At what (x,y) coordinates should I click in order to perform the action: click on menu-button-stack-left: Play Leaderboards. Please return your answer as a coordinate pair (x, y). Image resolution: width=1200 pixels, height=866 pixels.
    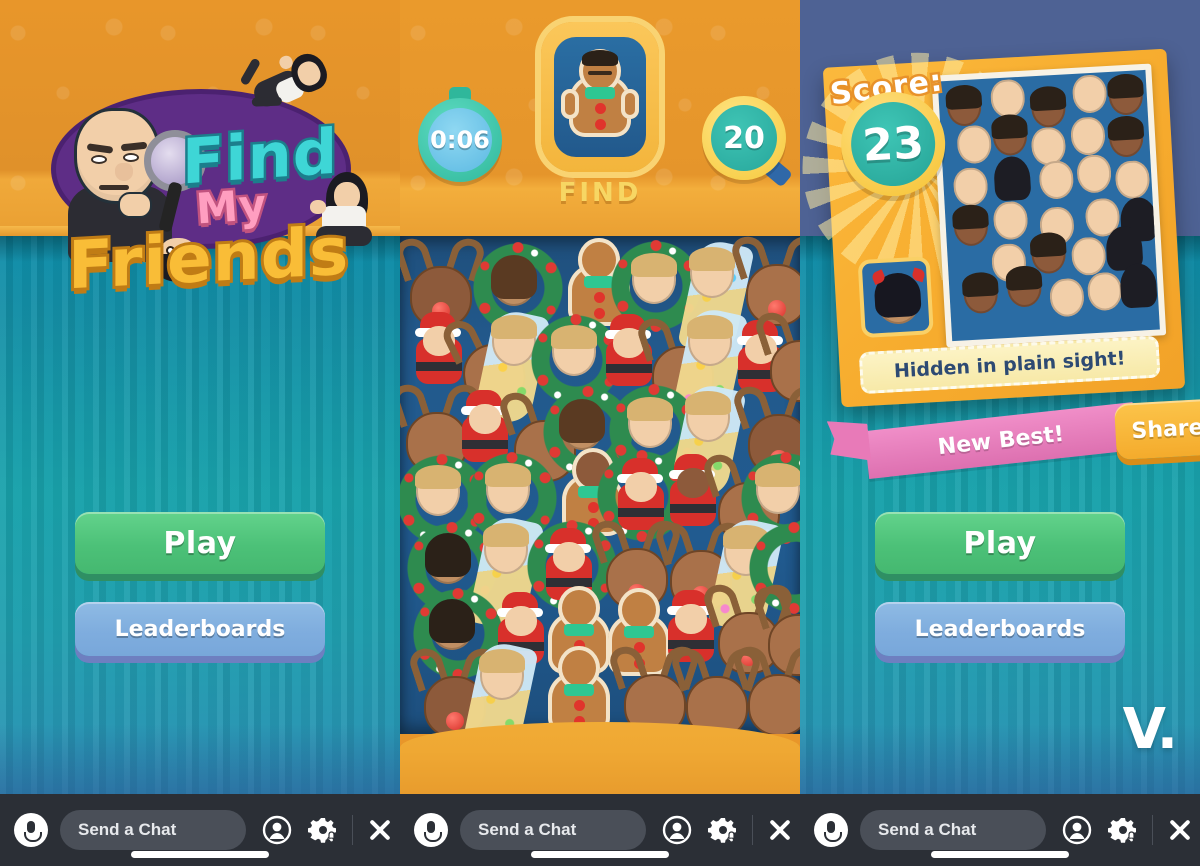
    Looking at the image, I should click on (200, 584).